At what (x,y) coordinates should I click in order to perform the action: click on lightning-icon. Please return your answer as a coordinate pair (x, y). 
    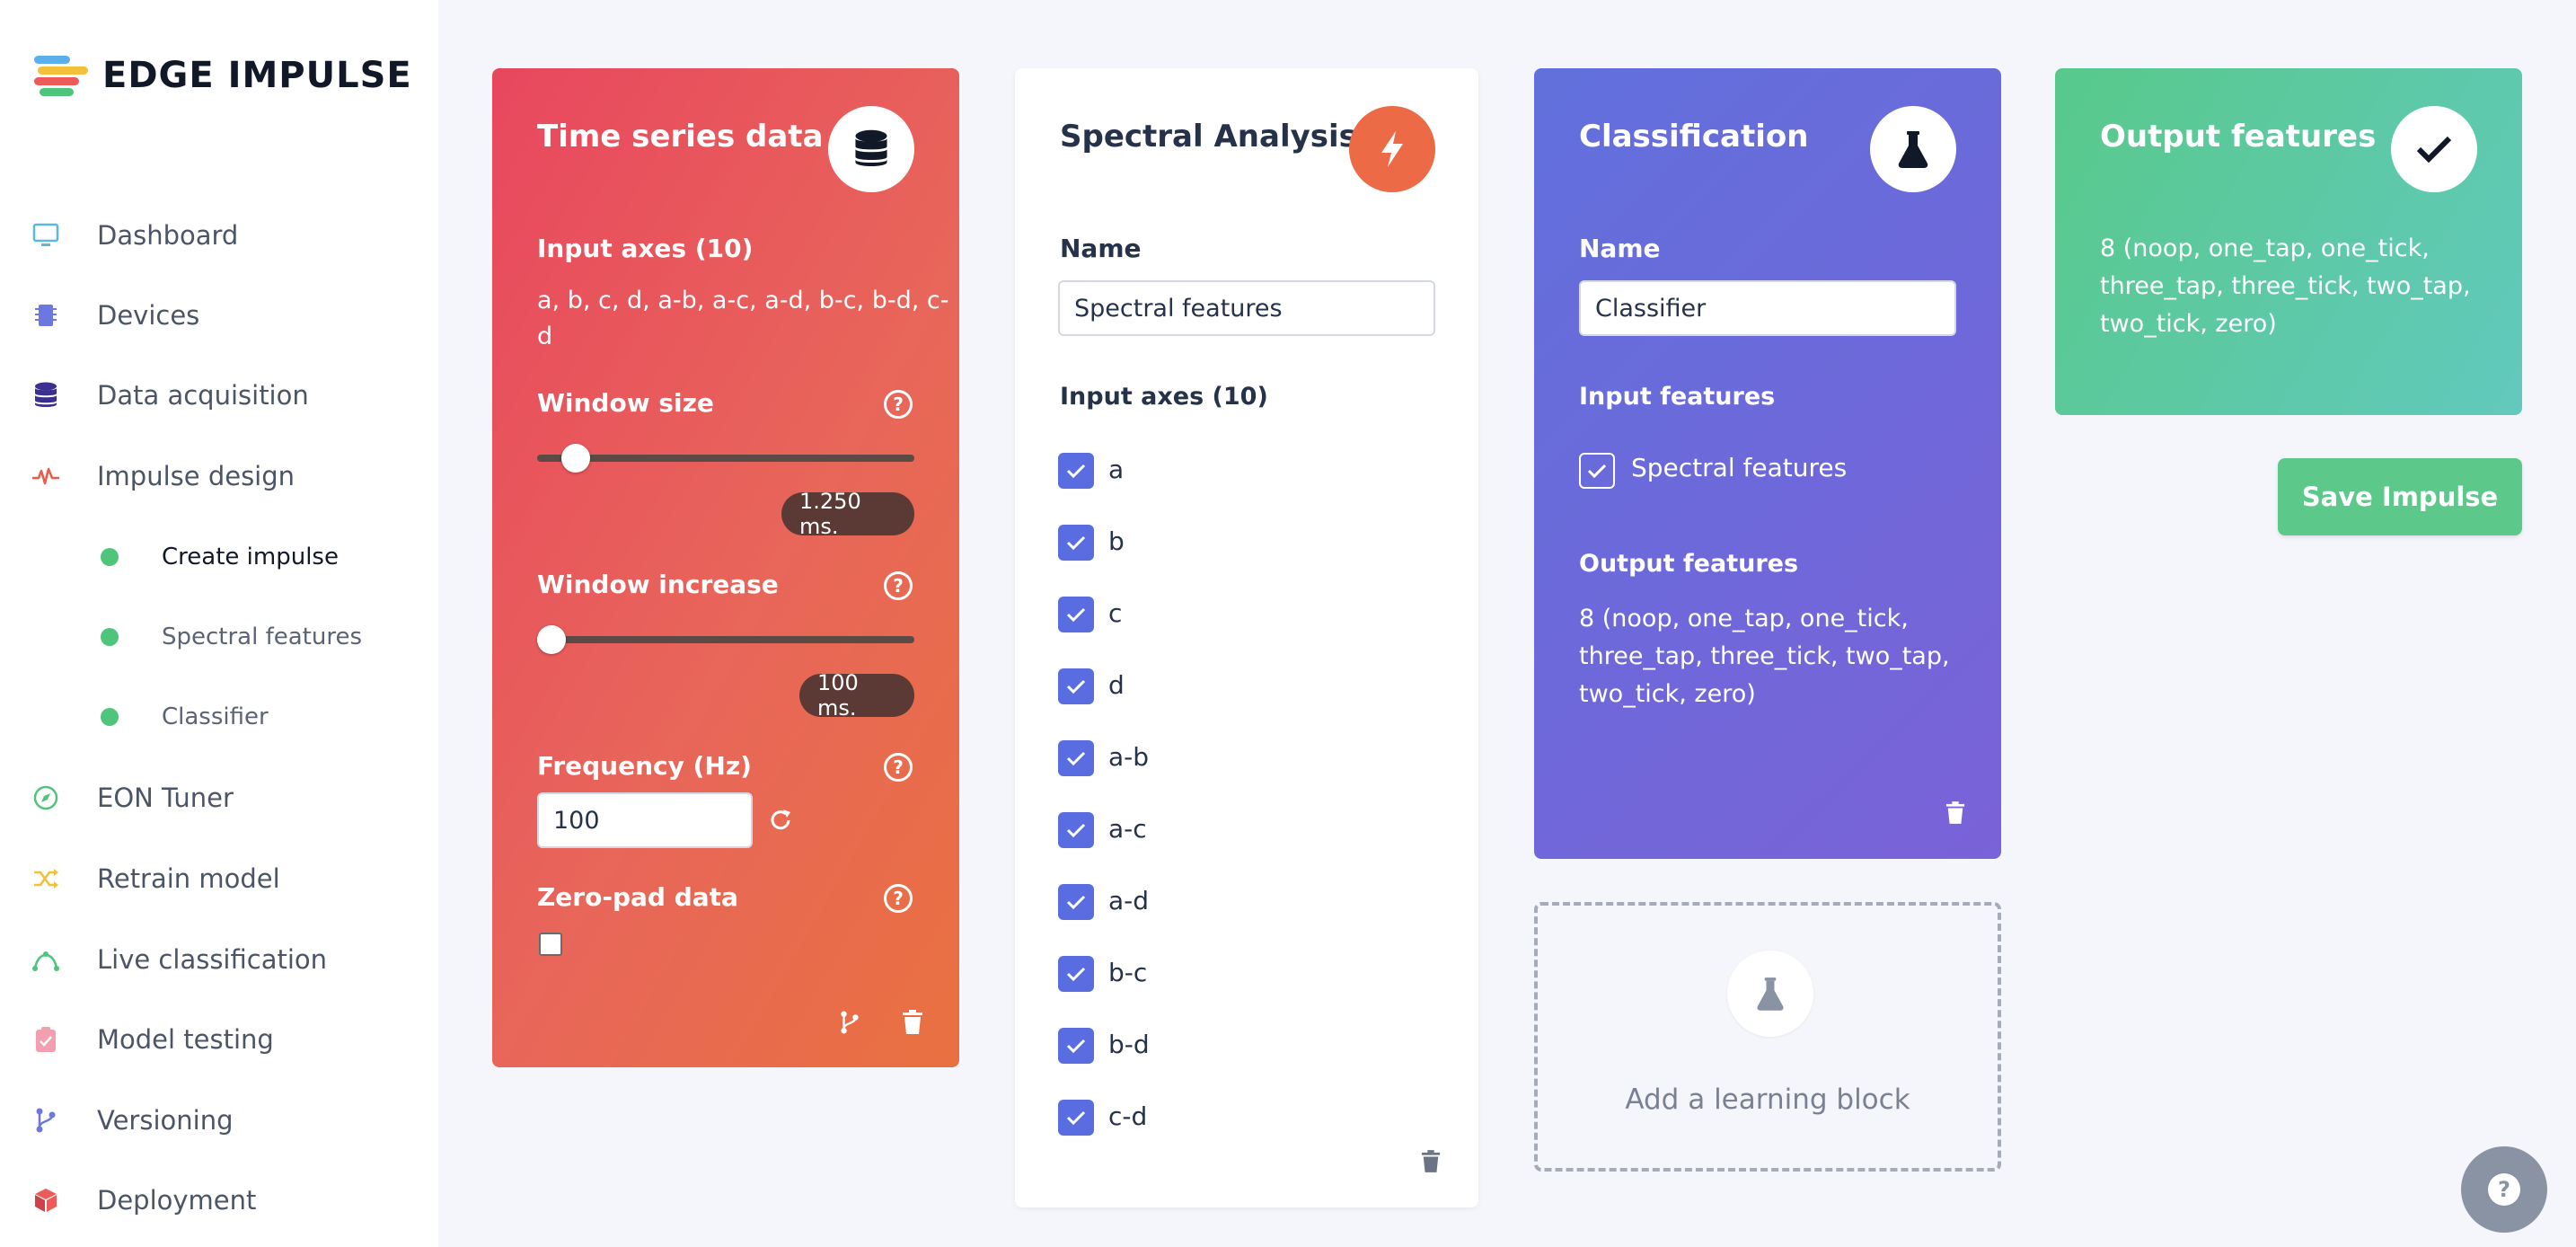
    Looking at the image, I should click on (1392, 149).